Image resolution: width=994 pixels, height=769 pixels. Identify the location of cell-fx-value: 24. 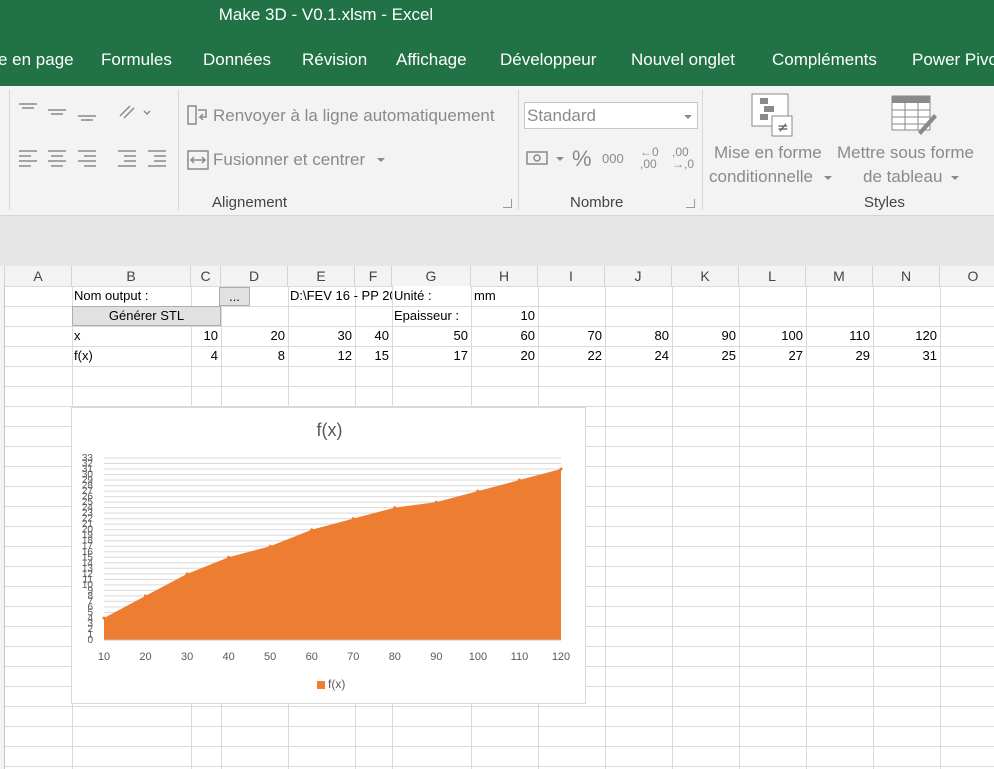
(637, 356).